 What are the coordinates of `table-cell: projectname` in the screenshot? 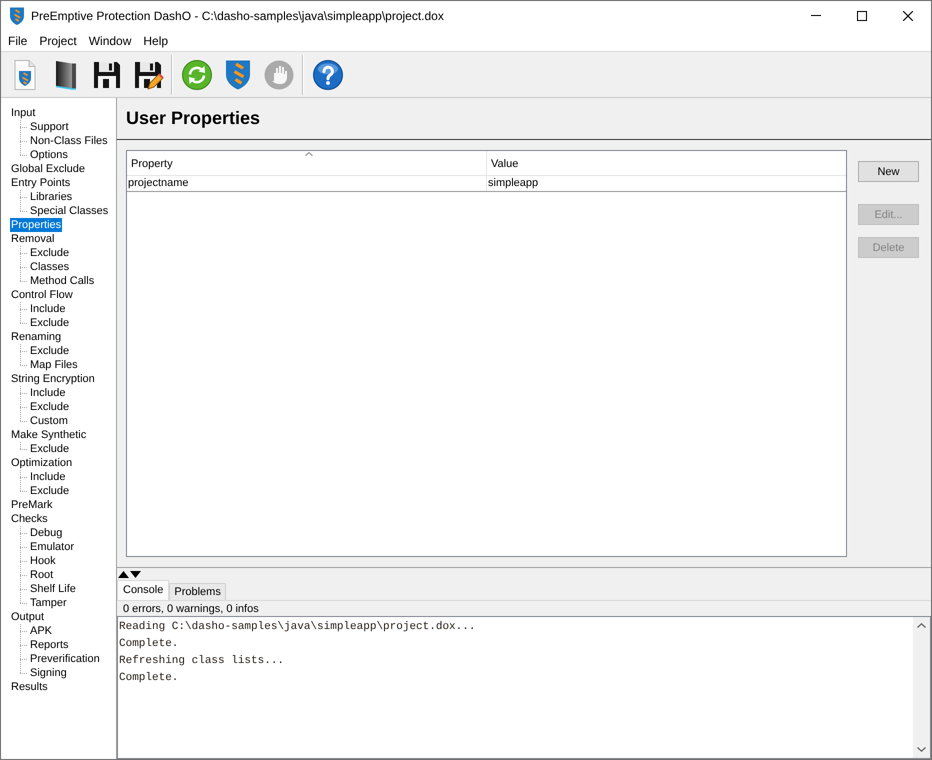 It's located at (307, 183).